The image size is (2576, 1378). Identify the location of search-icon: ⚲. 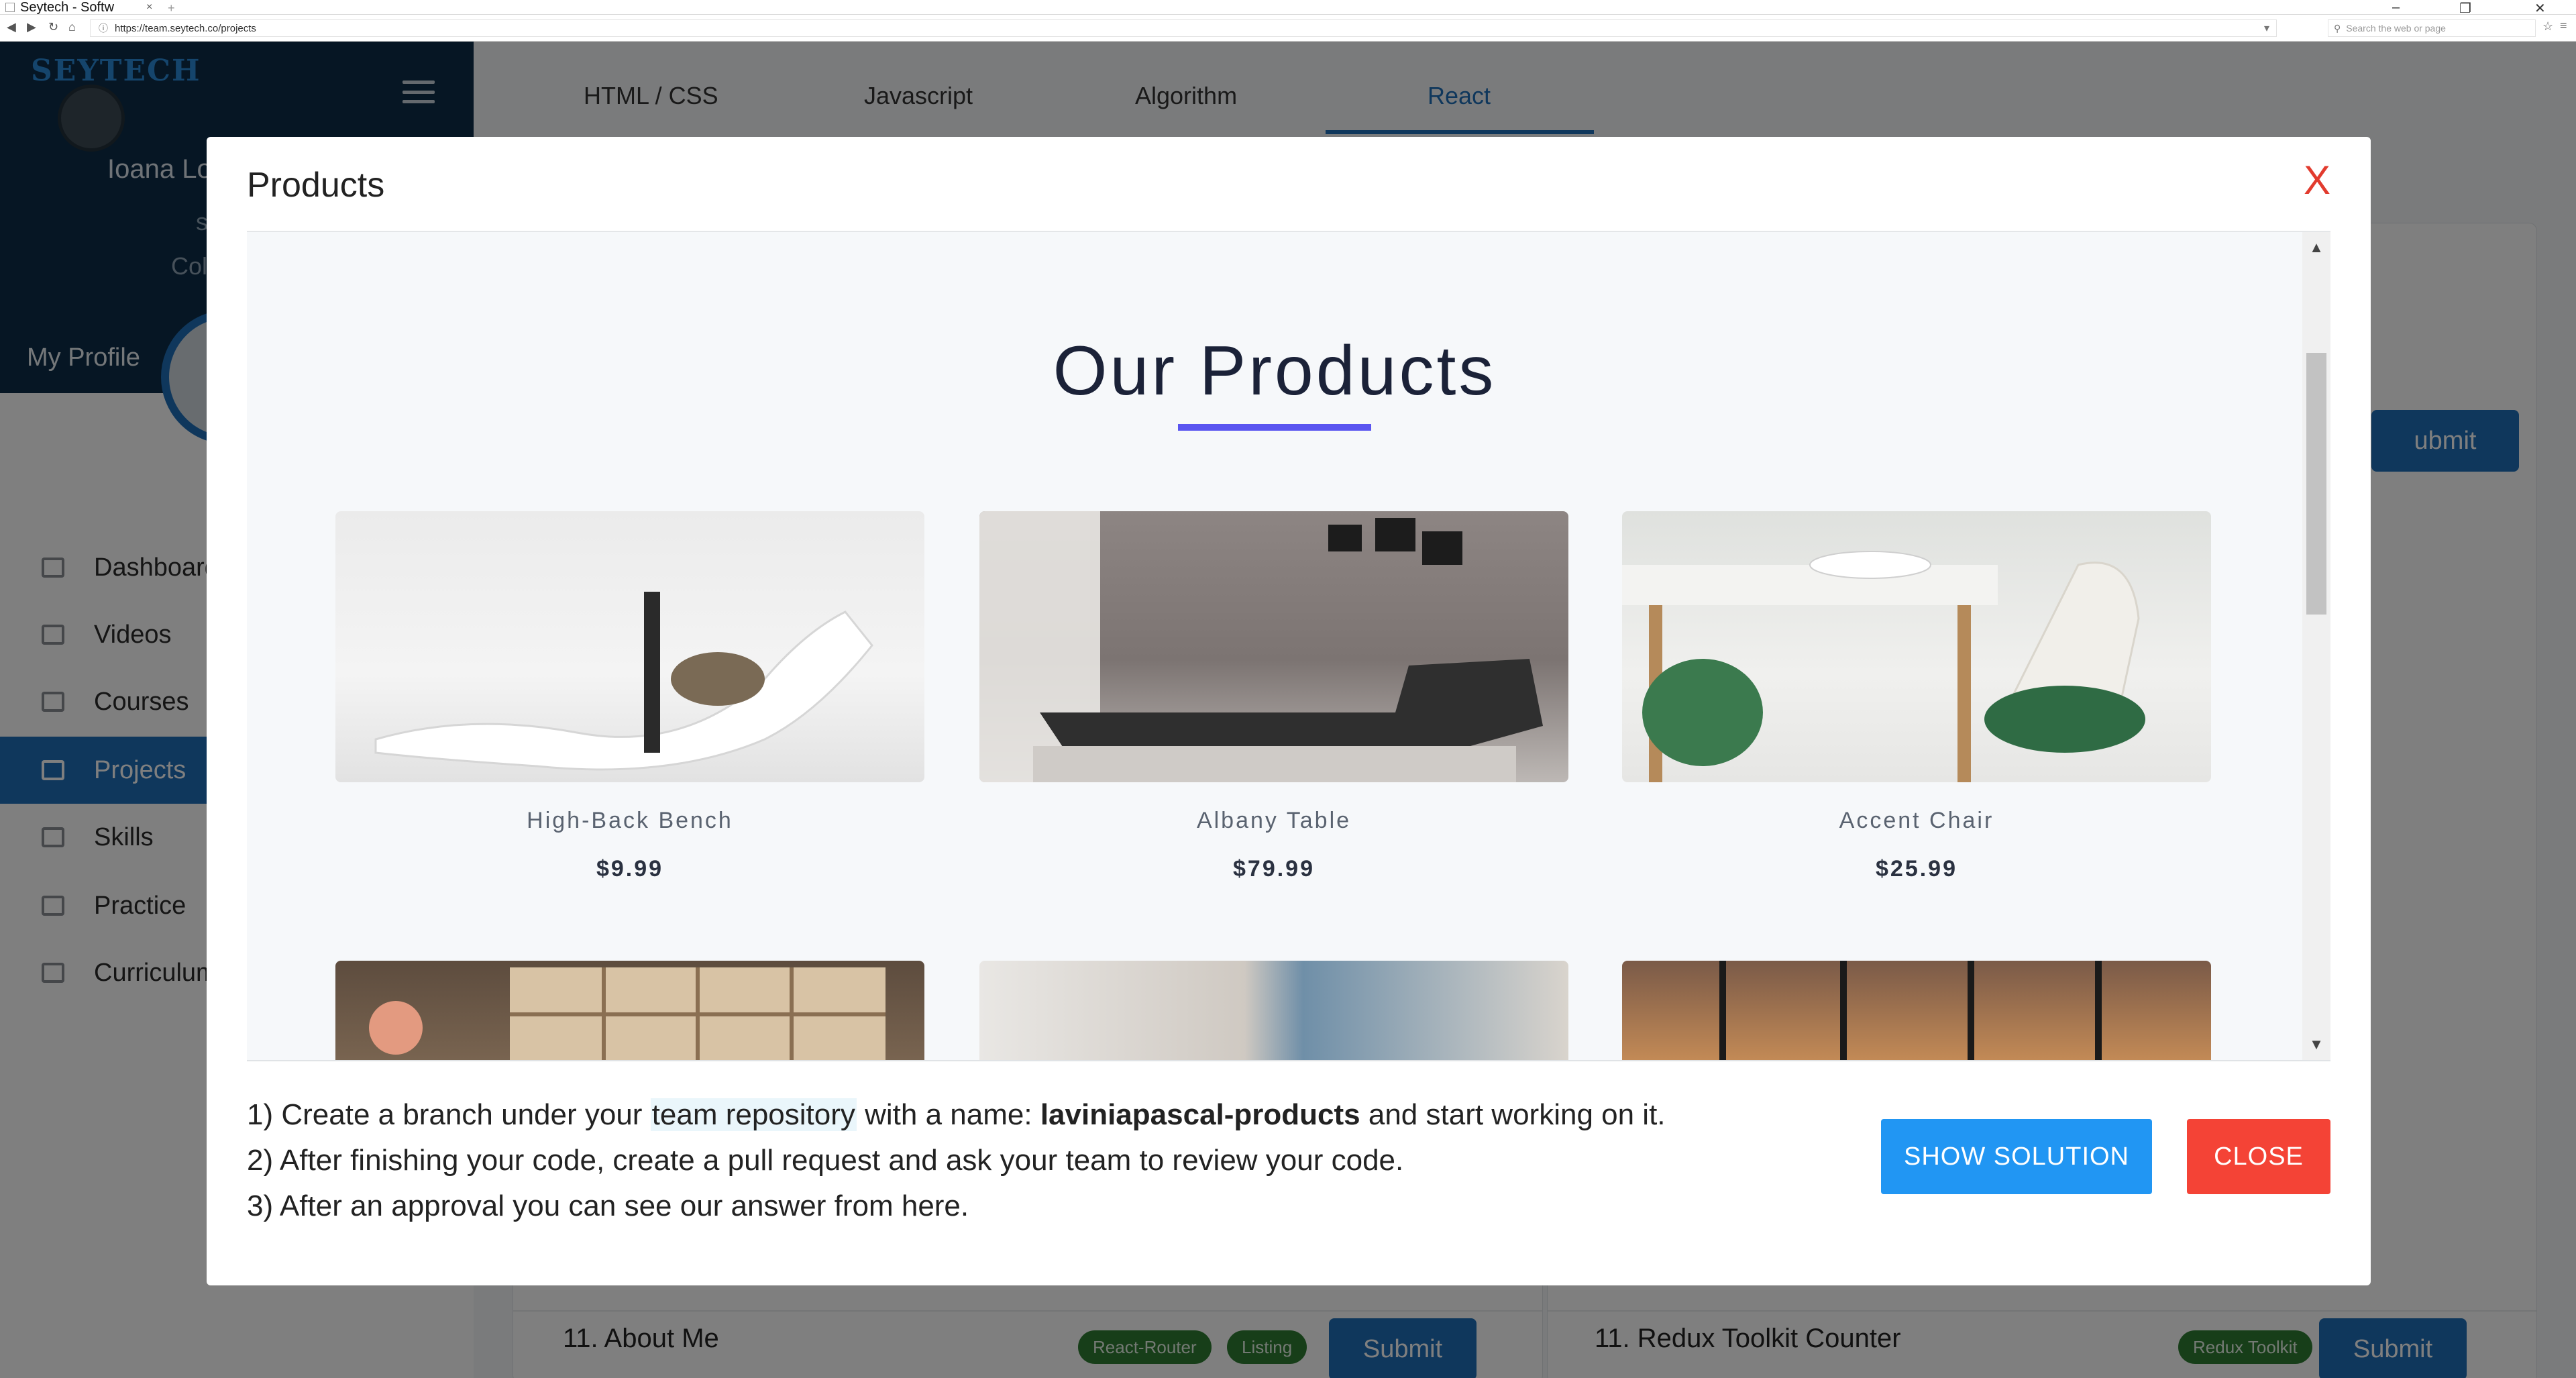
(2337, 28).